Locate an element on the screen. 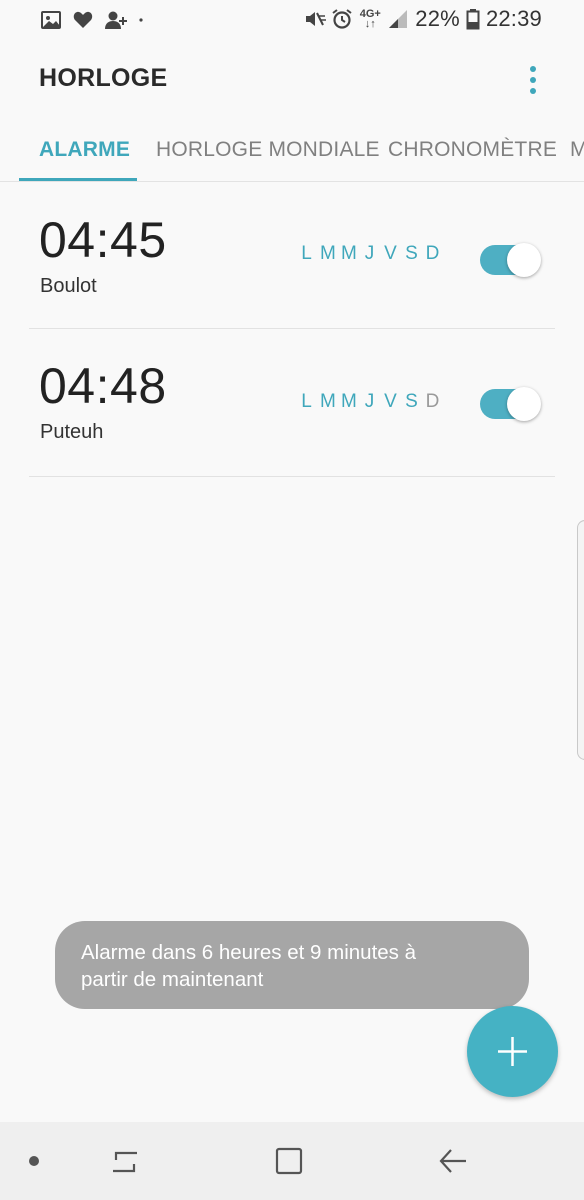 The height and width of the screenshot is (1200, 584). app-bar: HORLOGE is located at coordinates (292, 81).